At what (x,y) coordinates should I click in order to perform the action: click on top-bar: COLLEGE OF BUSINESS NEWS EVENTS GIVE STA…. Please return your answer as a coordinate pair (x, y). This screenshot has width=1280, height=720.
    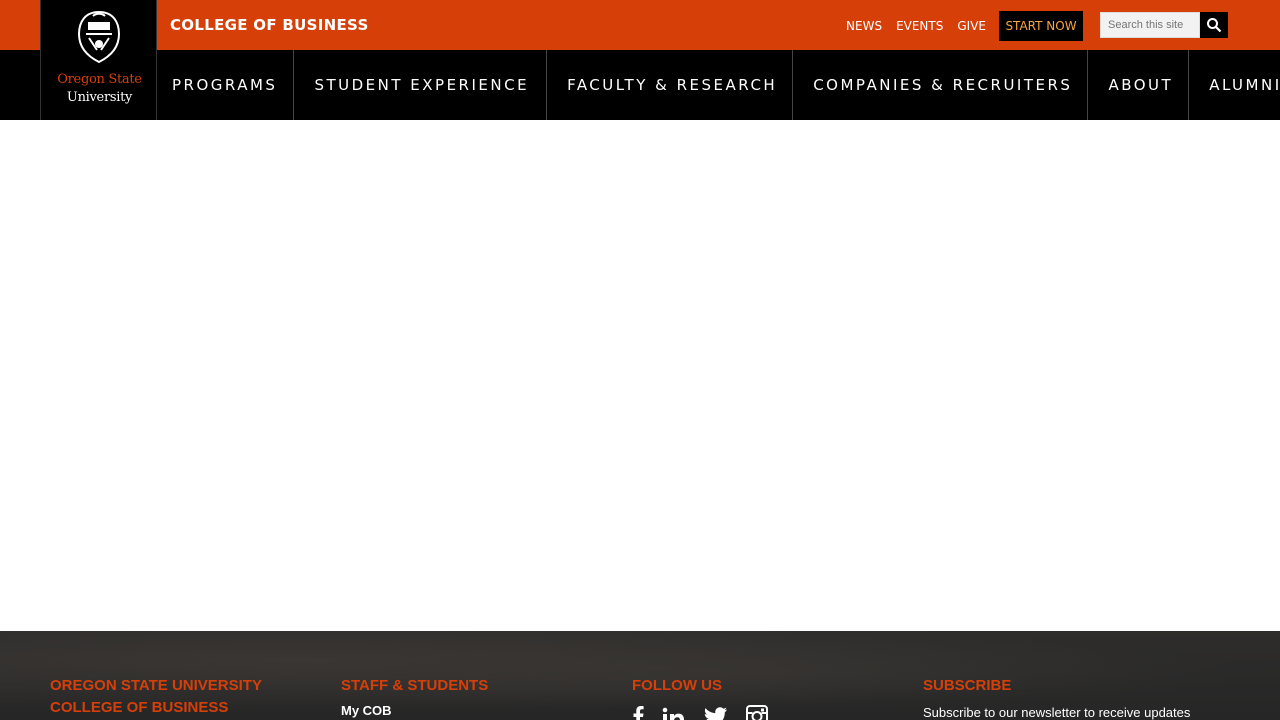
    Looking at the image, I should click on (640, 25).